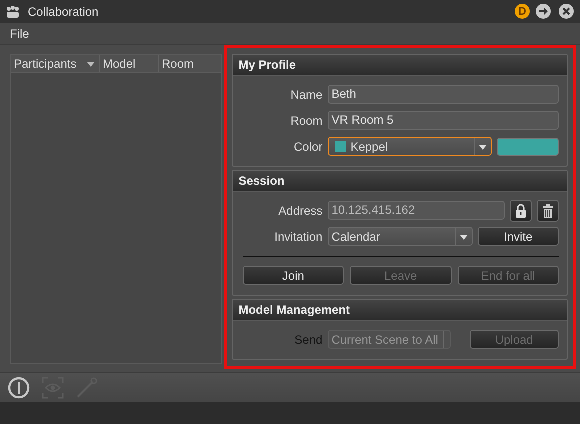 The width and height of the screenshot is (580, 424). I want to click on menu-item: File, so click(20, 33).